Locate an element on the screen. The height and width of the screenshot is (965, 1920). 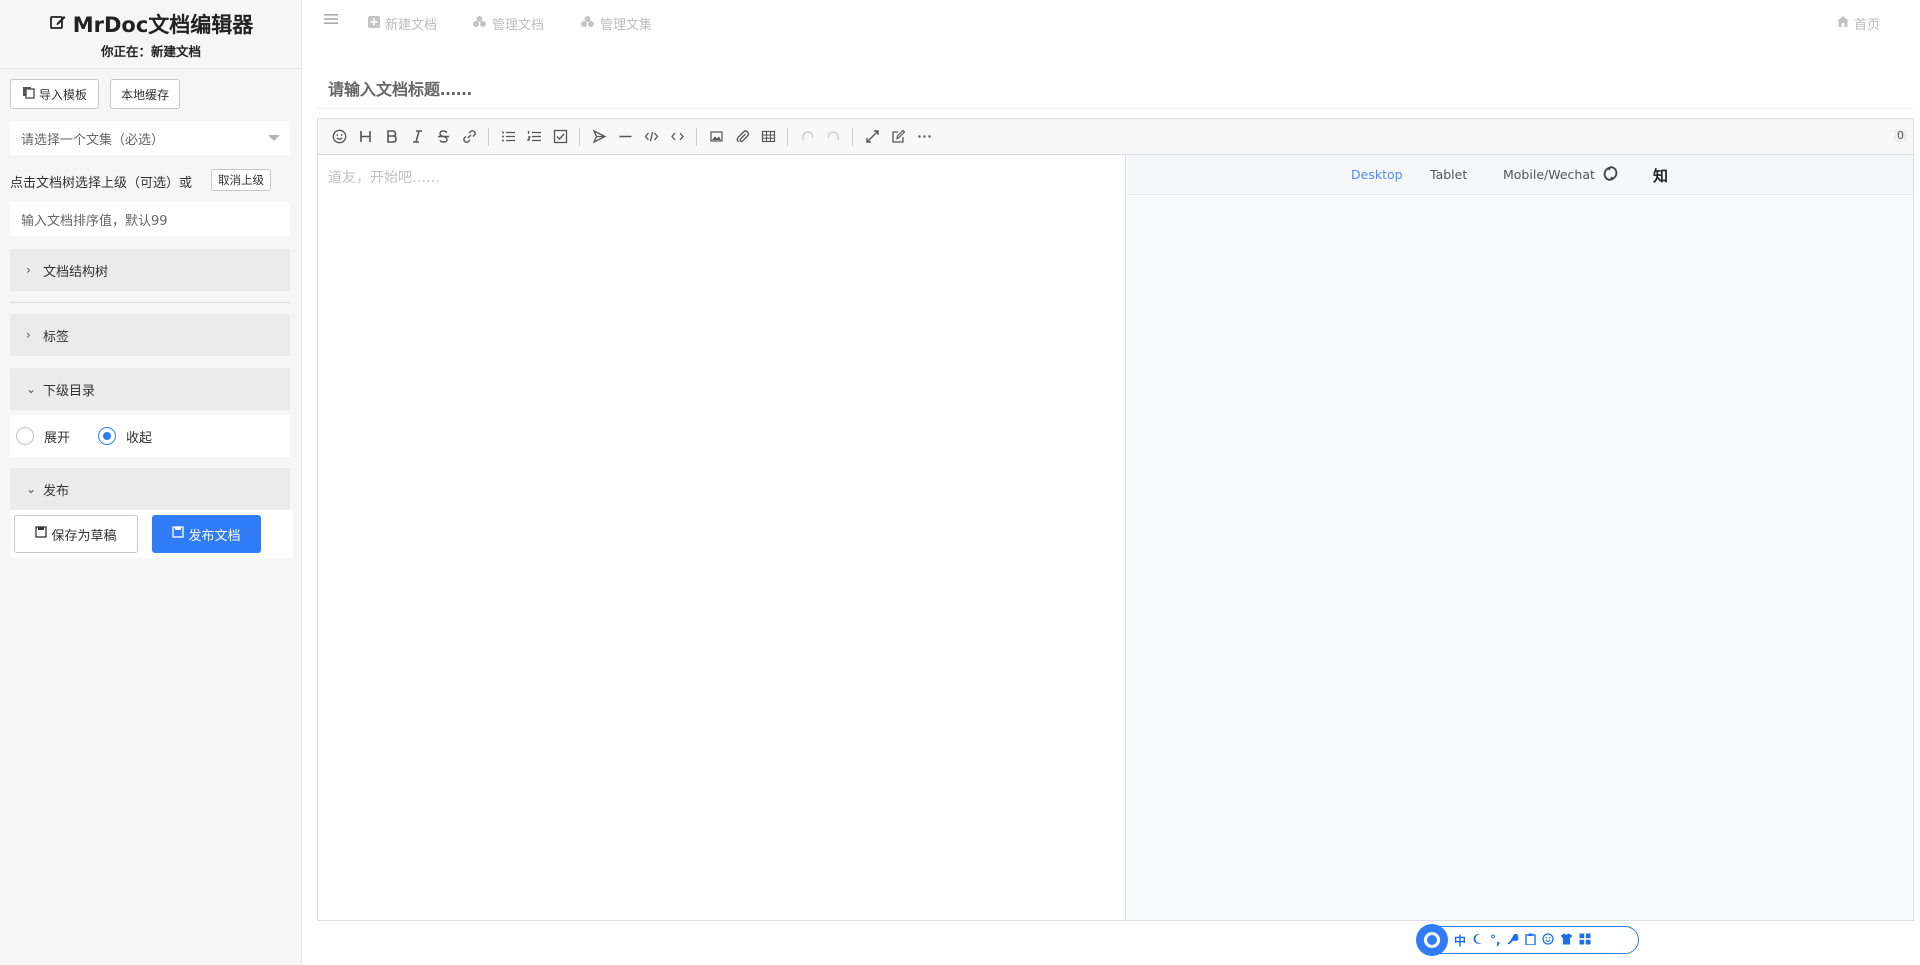
collection-select: 请选择一个文集（必选） is located at coordinates (150, 138).